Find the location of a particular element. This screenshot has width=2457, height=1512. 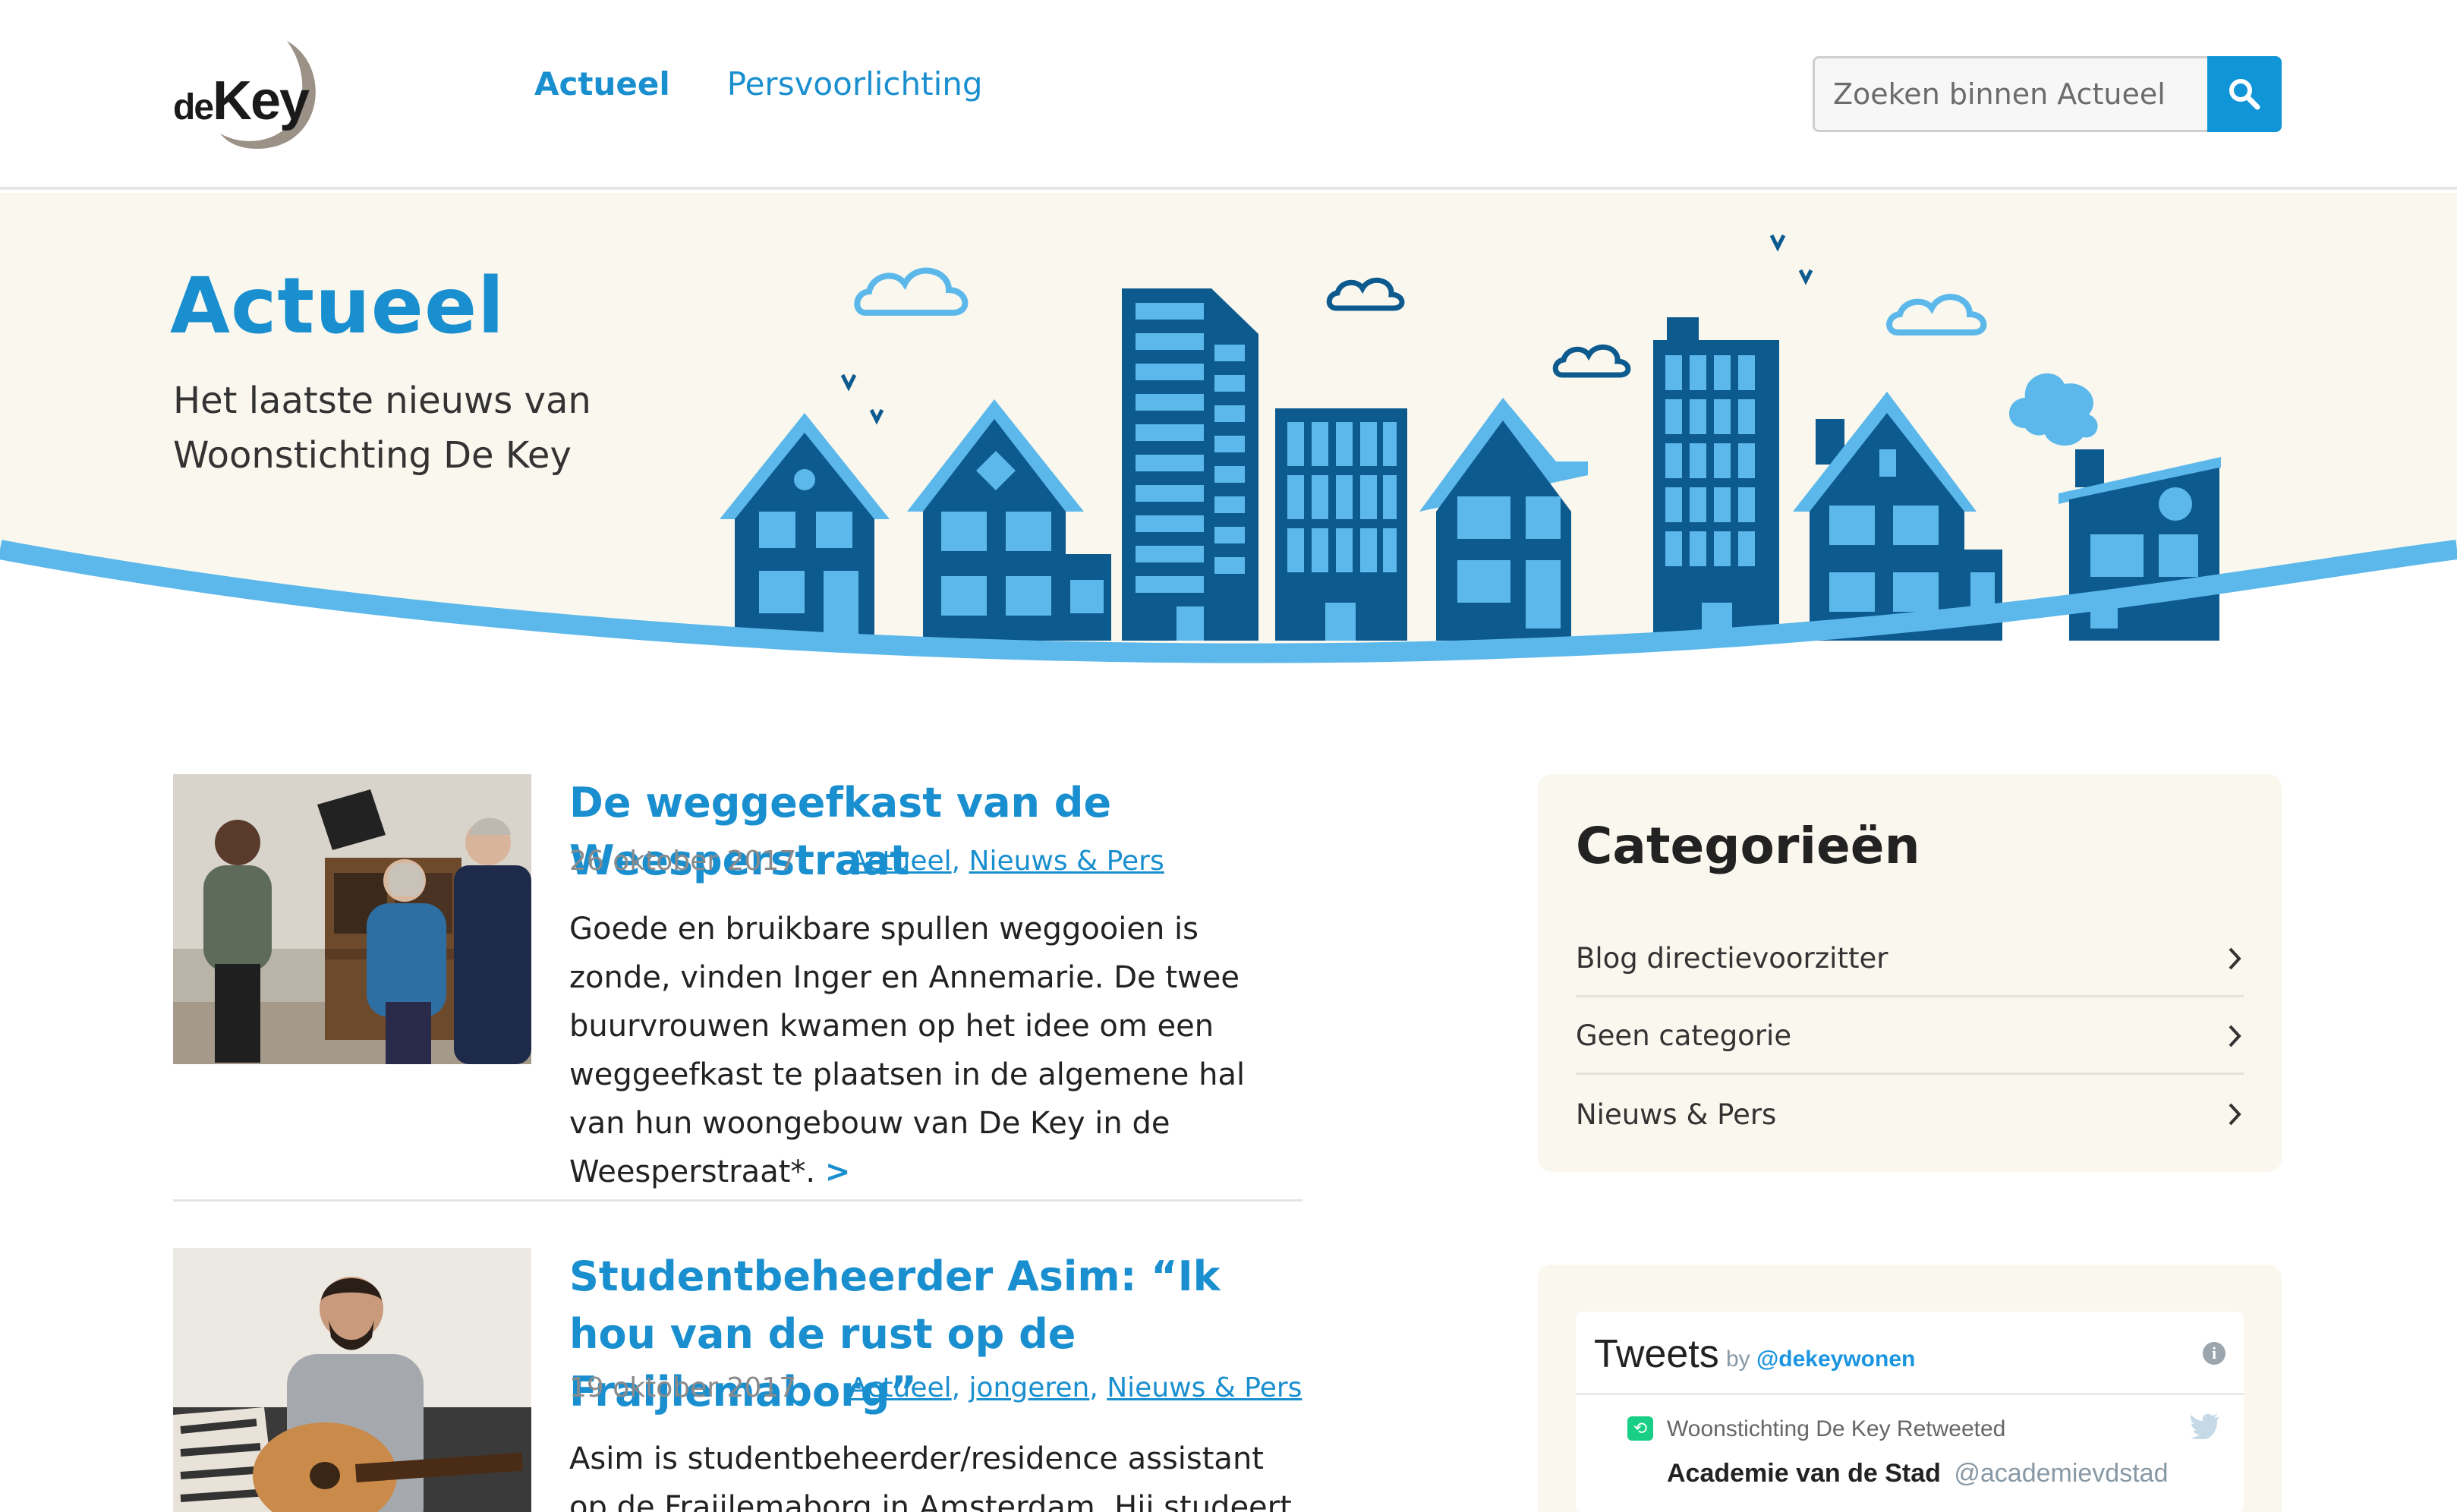

article-photo-weggeefkast is located at coordinates (352, 919).